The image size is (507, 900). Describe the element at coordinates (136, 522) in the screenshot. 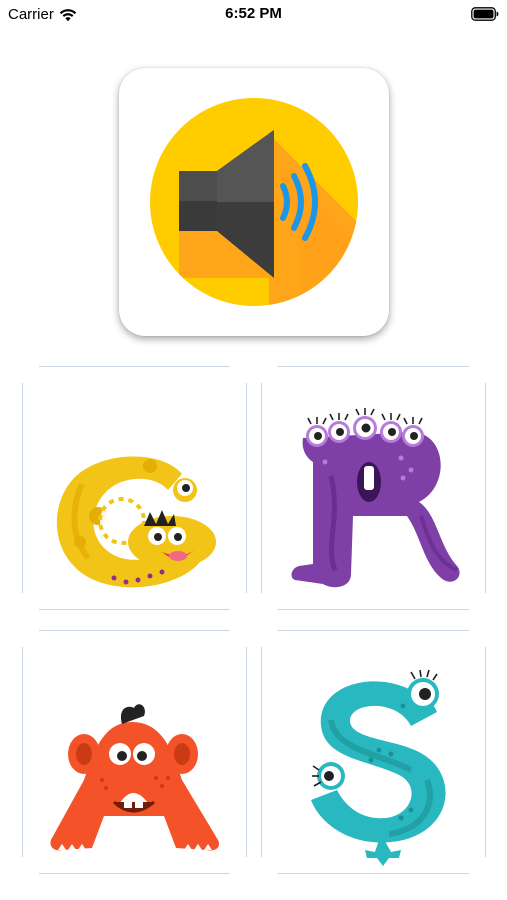

I see `monster-letter-c-icon` at that location.